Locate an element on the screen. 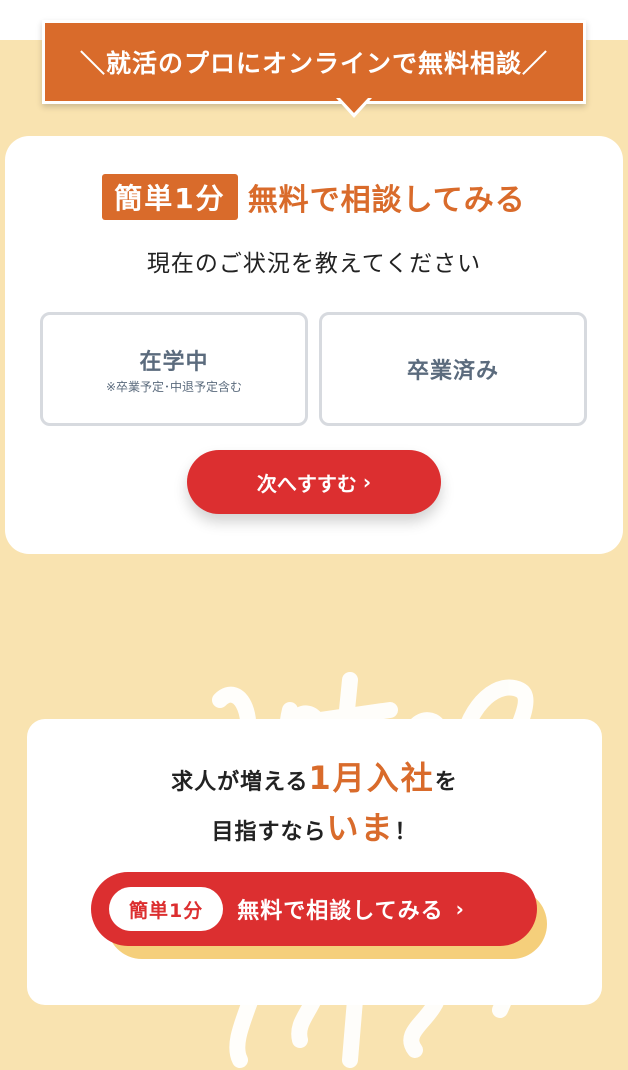 This screenshot has height=1070, width=628. ribbon-tail-inner is located at coordinates (354, 105).